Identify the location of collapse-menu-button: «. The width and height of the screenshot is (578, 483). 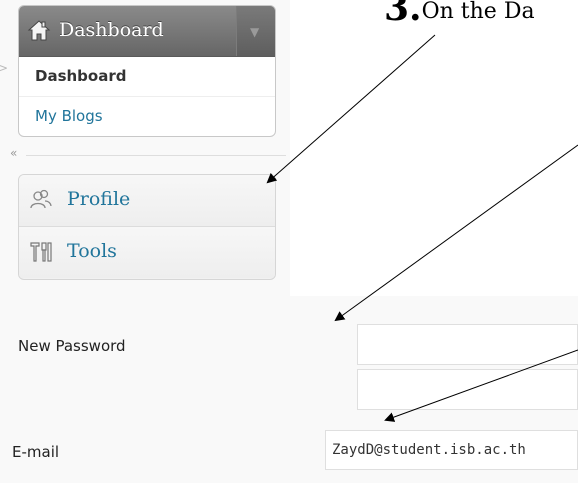
(13, 153).